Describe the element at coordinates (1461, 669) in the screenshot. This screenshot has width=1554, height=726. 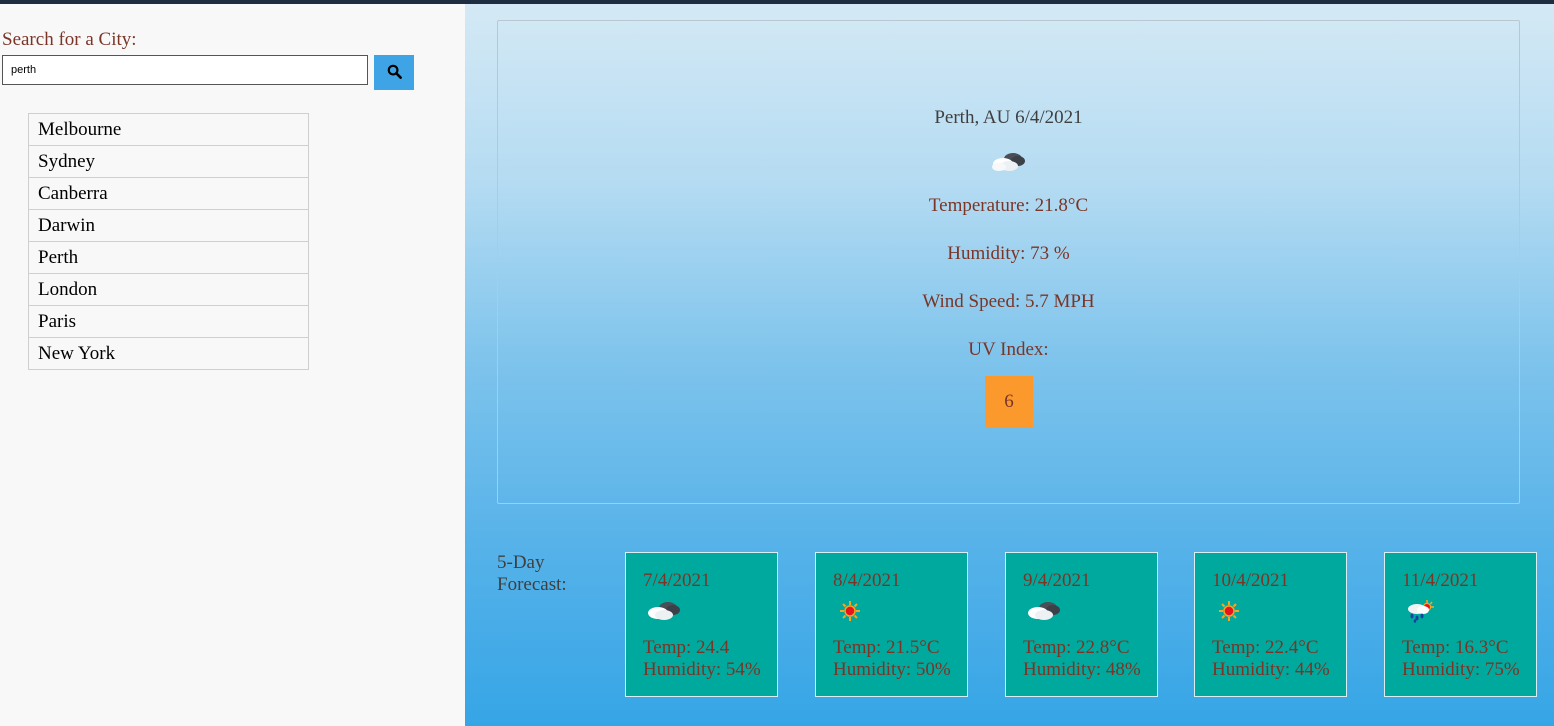
I see `forecast-humidity: Humidity: 75%` at that location.